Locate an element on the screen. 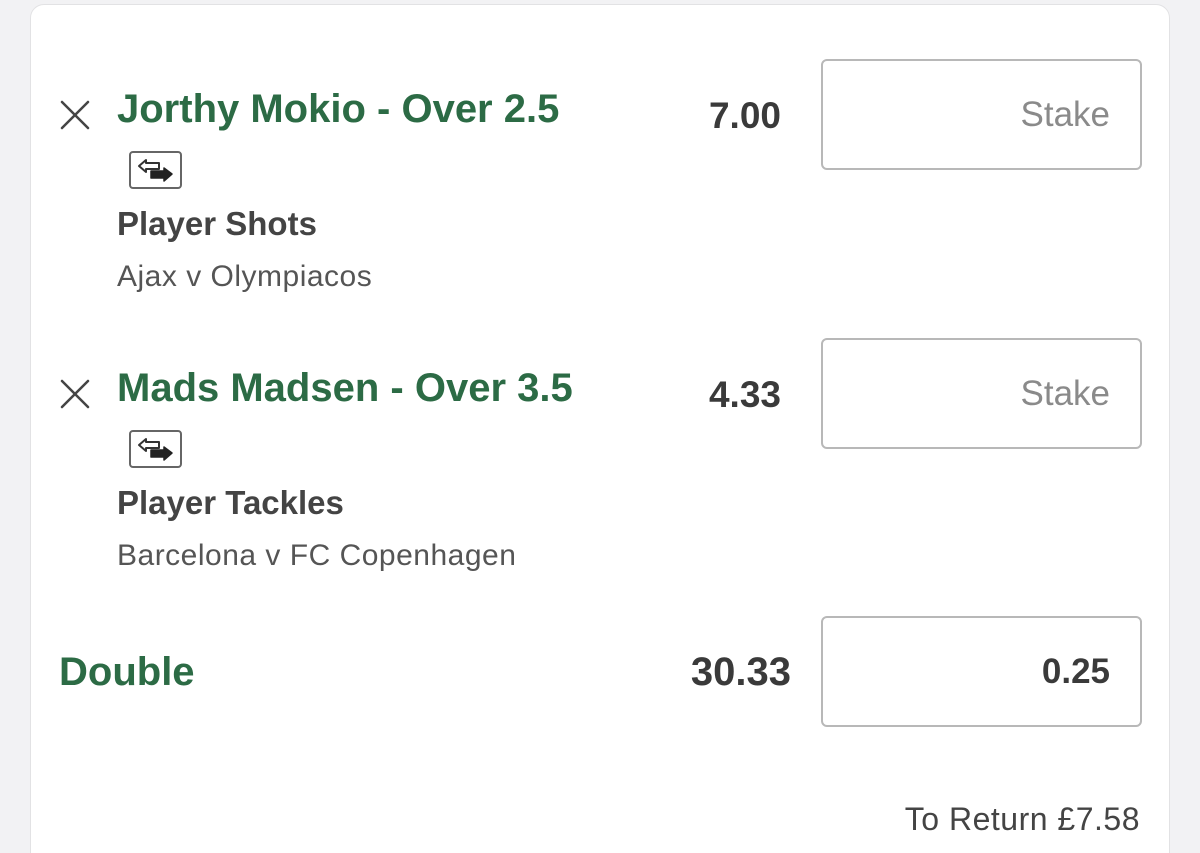  to-return-text: To Return £7.58 is located at coordinates (1022, 819).